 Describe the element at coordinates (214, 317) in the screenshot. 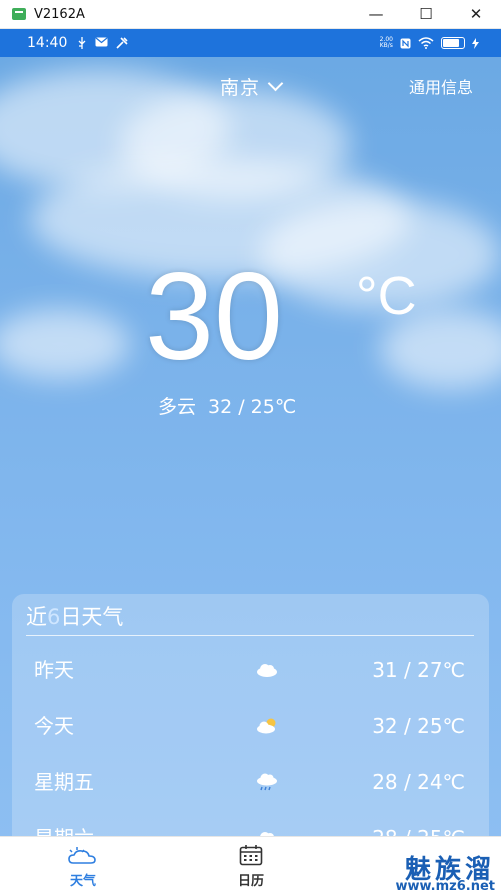

I see `current-temperature: 30` at that location.